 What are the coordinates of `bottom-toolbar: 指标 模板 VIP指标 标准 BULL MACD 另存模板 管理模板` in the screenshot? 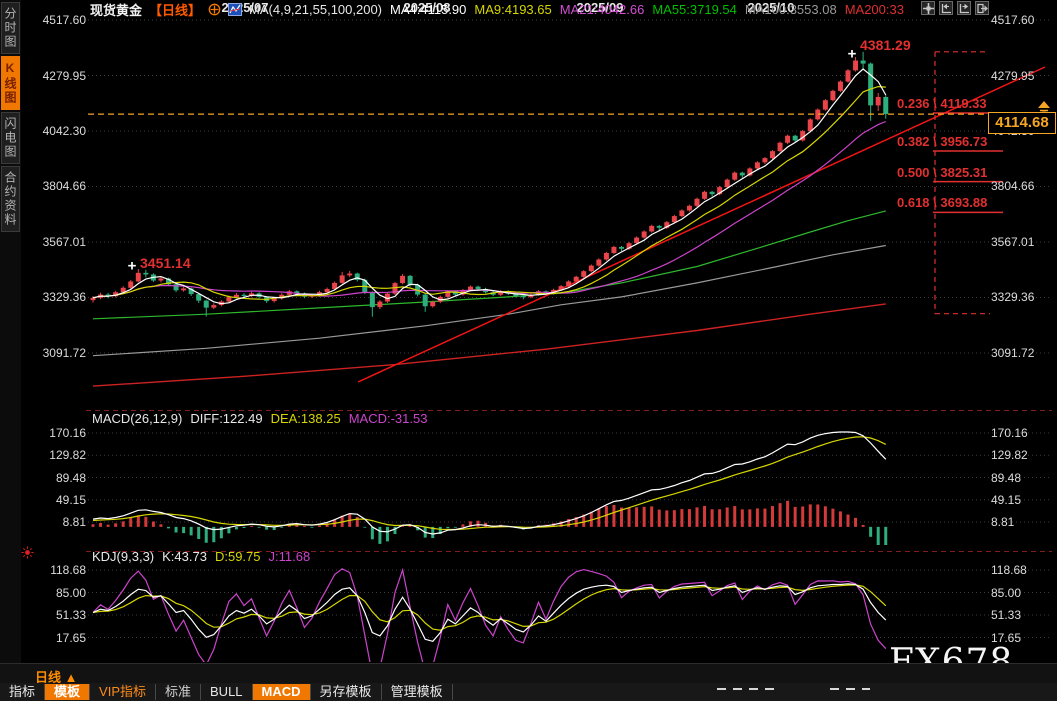 It's located at (528, 692).